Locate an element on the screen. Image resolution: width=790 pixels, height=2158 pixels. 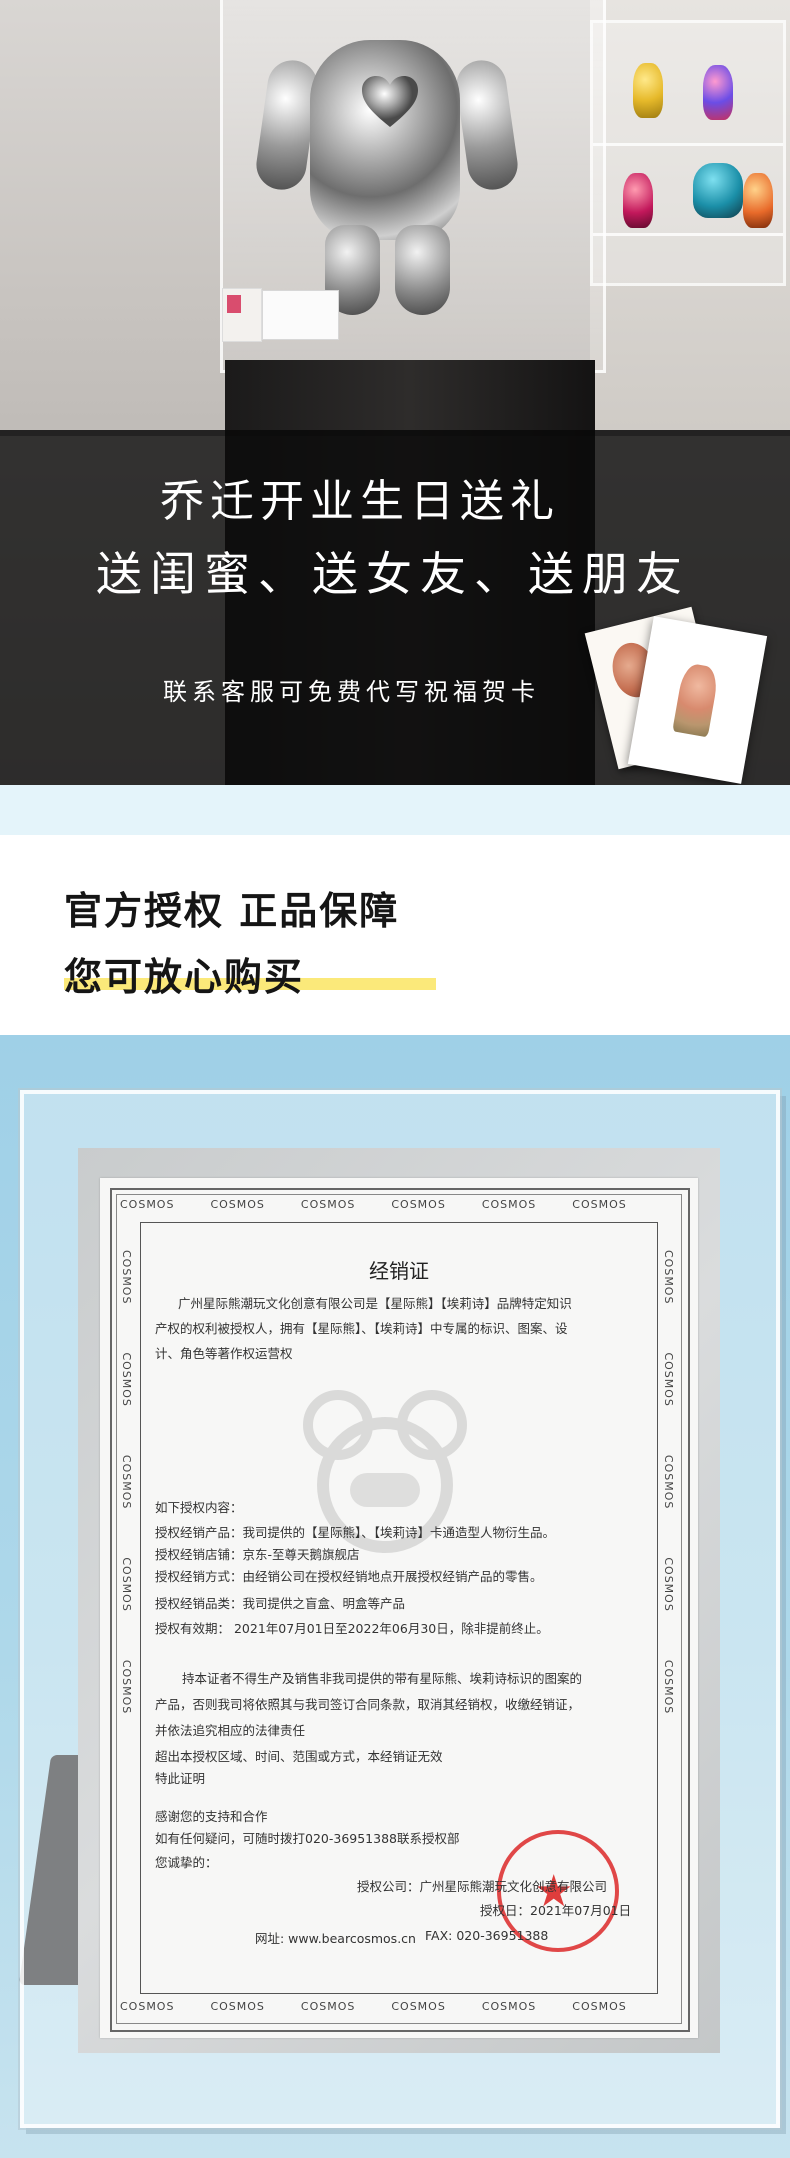
headline-section is located at coordinates (395, 935).